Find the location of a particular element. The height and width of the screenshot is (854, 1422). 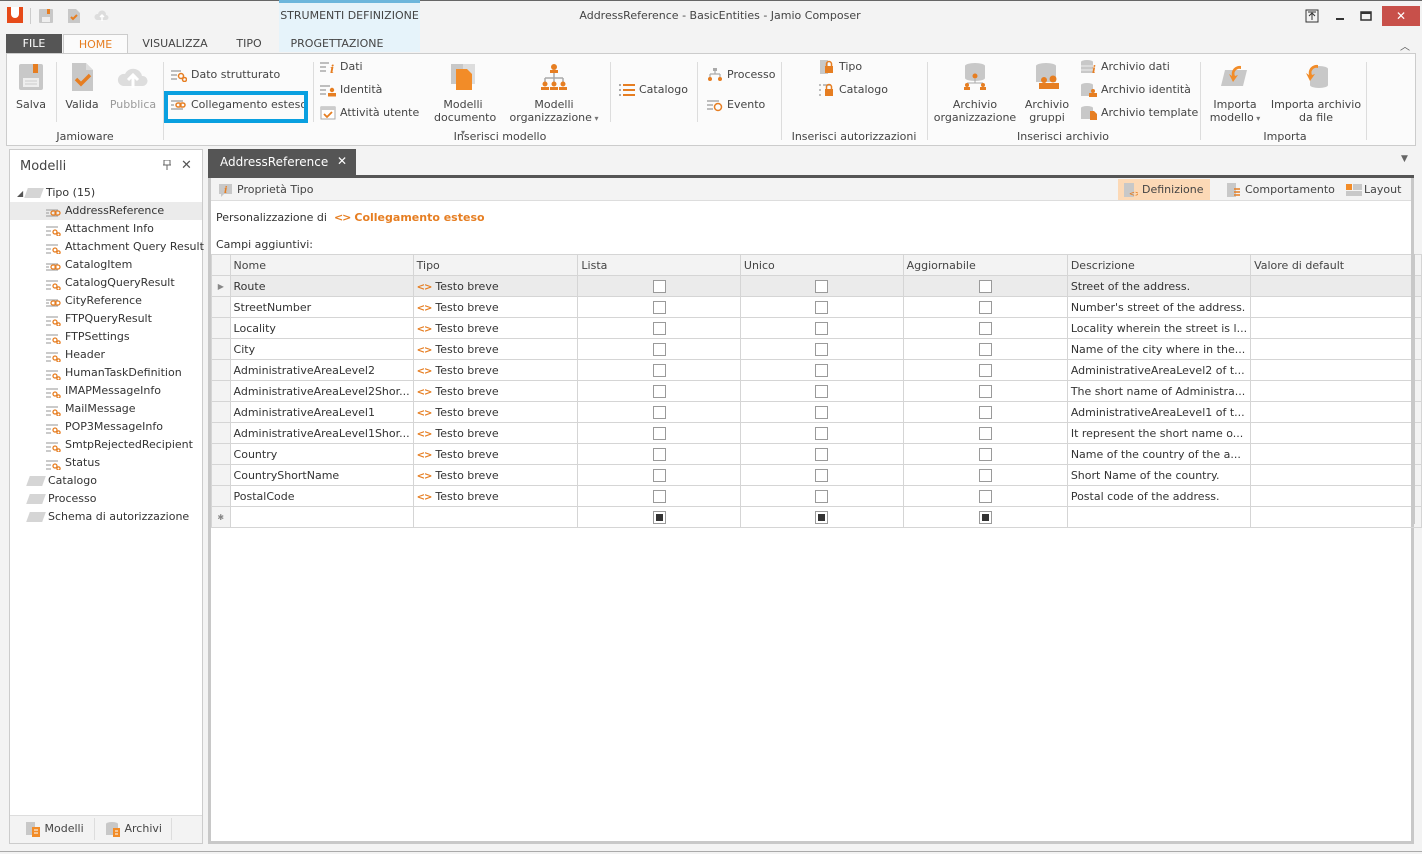

maximize-button is located at coordinates (1366, 16).